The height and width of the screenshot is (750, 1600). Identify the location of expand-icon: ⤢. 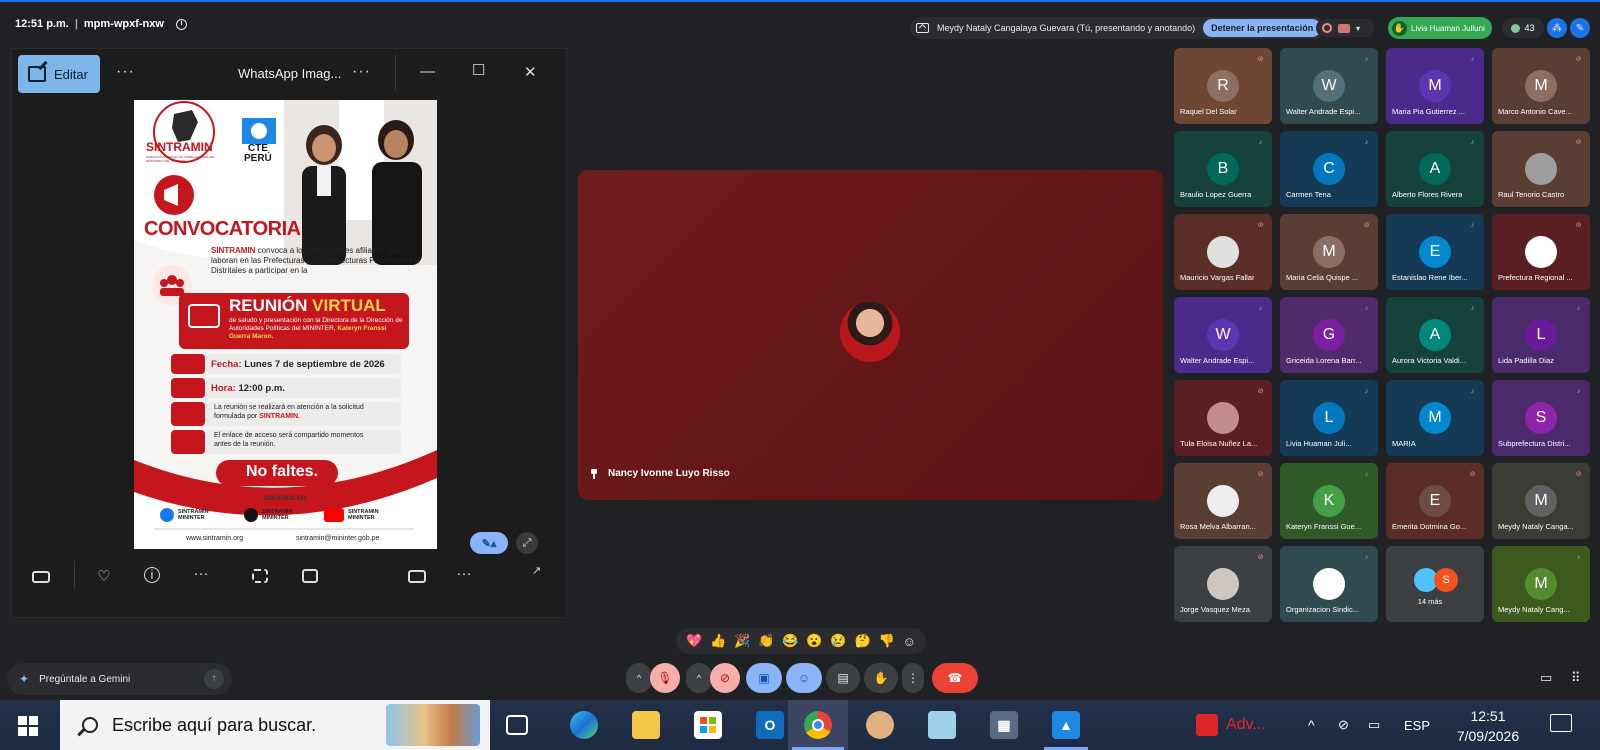
(527, 543).